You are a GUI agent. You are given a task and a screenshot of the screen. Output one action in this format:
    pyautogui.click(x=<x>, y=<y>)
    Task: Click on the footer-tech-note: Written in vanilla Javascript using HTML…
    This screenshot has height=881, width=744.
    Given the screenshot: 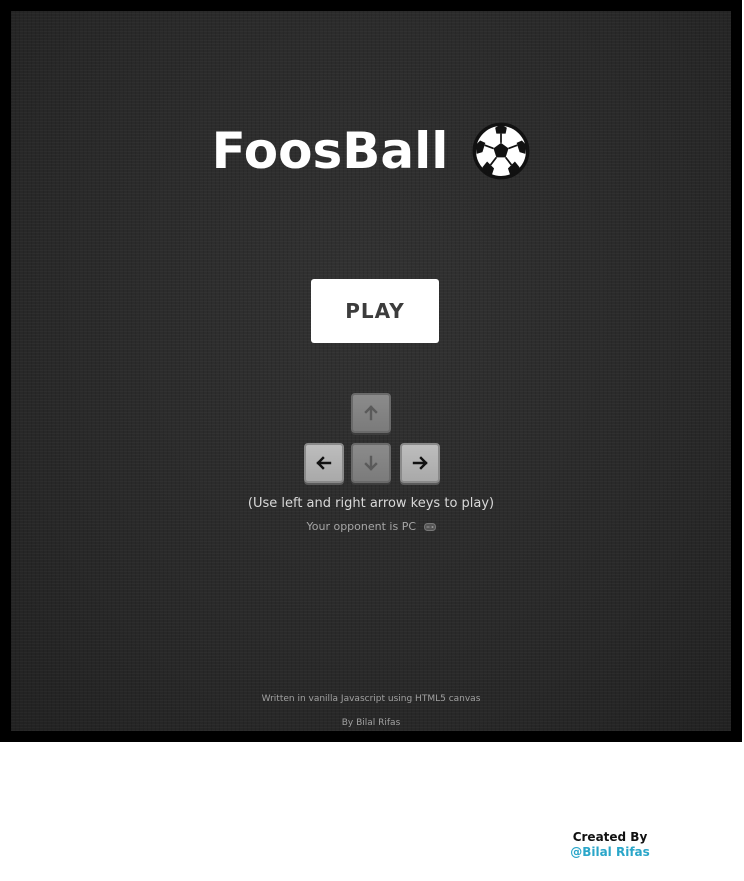 What is the action you would take?
    pyautogui.click(x=371, y=699)
    